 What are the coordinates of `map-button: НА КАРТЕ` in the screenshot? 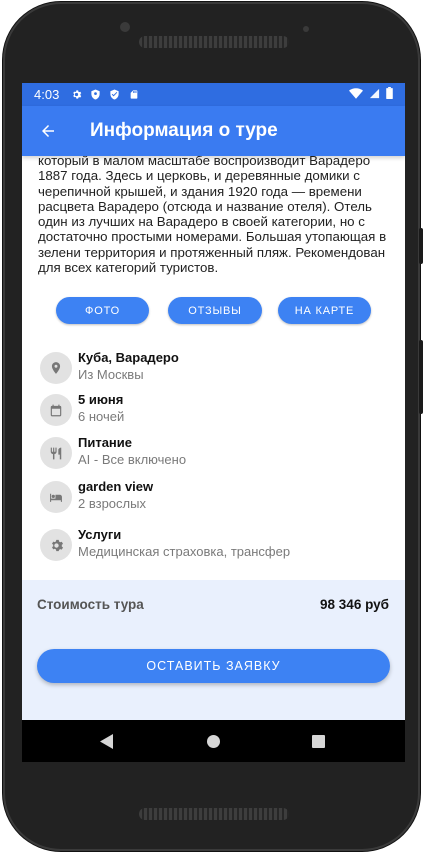 It's located at (324, 310).